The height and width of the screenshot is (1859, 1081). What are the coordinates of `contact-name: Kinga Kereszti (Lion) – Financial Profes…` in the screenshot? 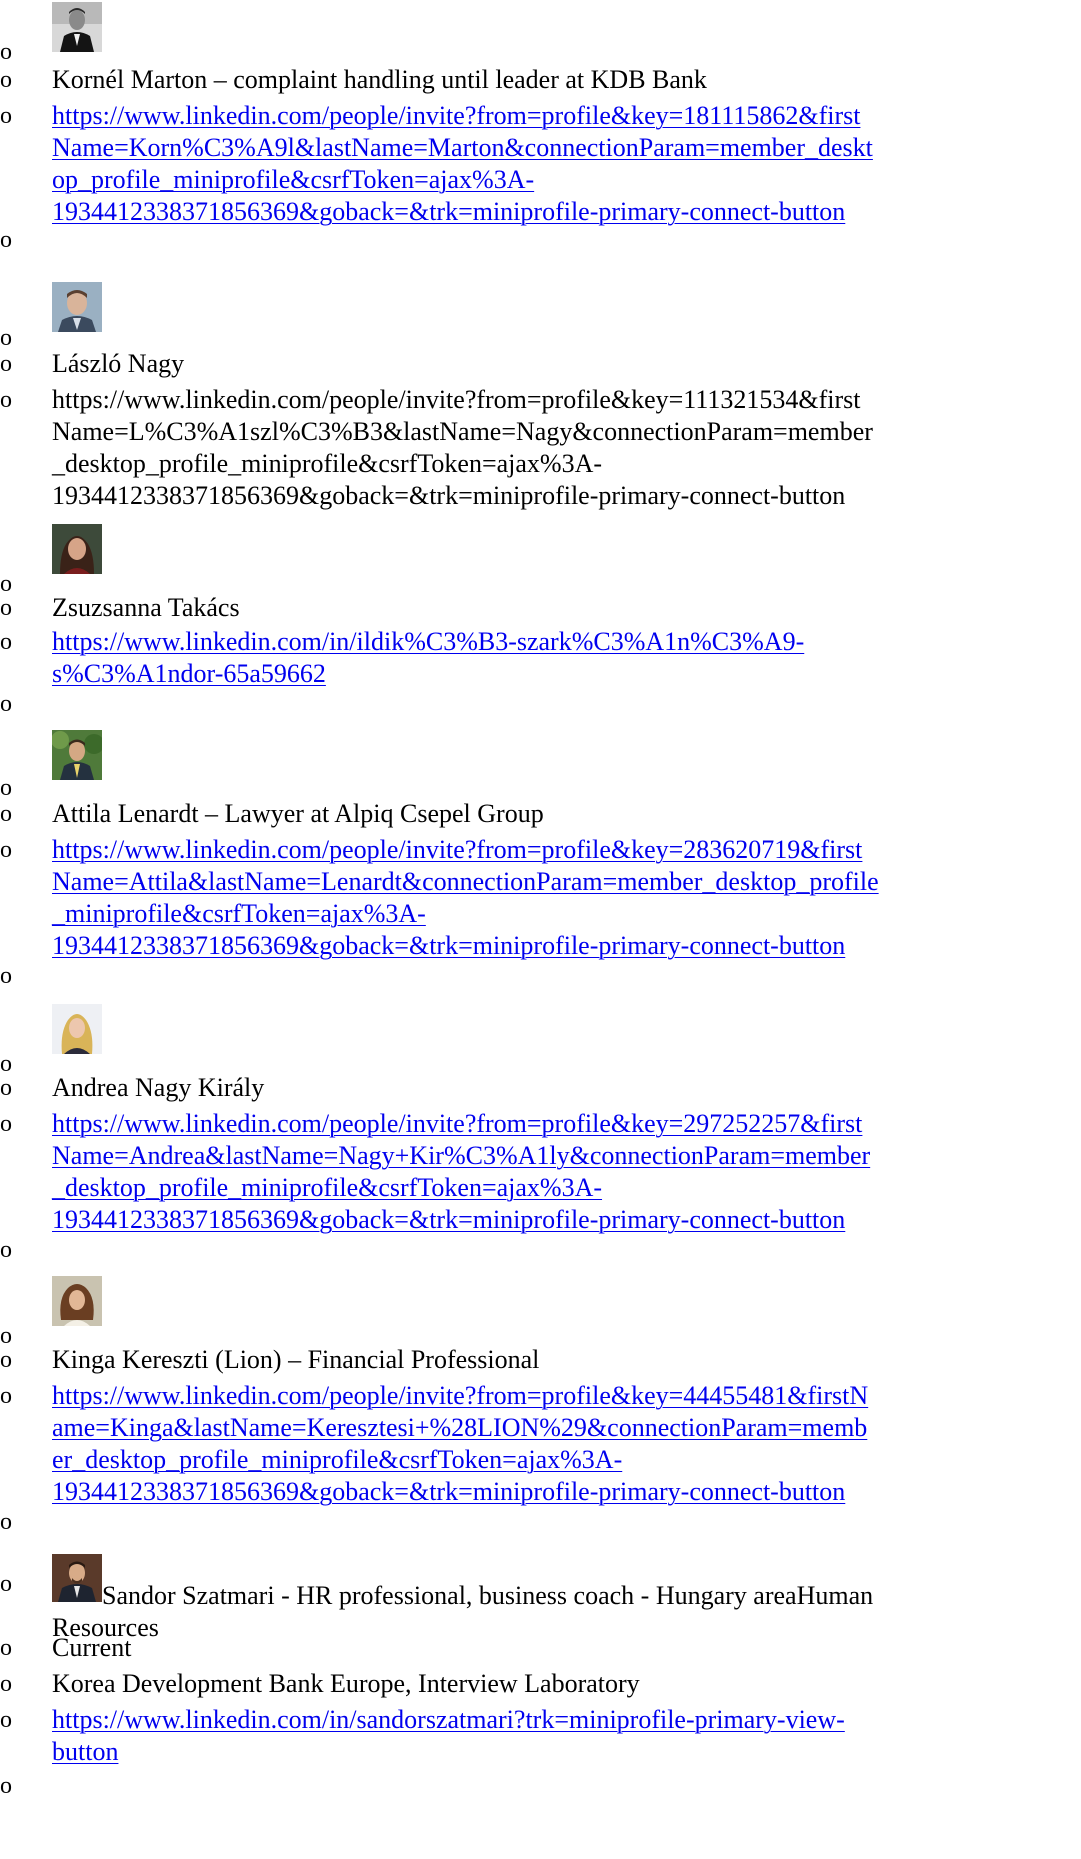 It's located at (296, 1359).